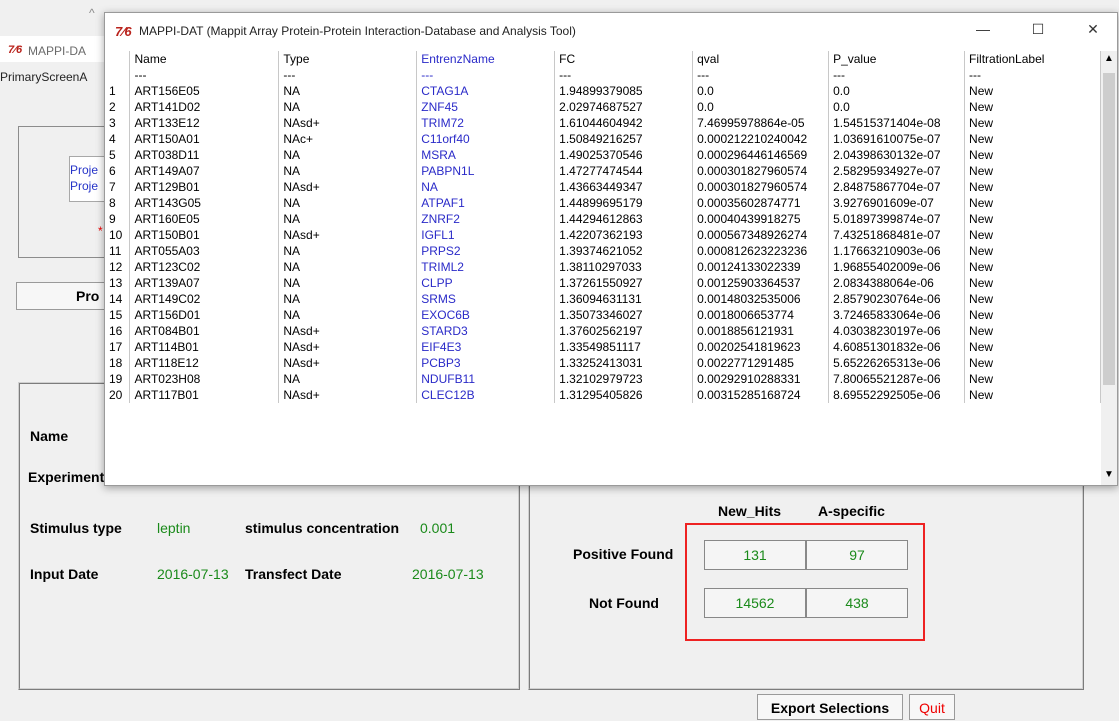 The width and height of the screenshot is (1119, 721). What do you see at coordinates (1109, 229) in the screenshot?
I see `scroll-thumb` at bounding box center [1109, 229].